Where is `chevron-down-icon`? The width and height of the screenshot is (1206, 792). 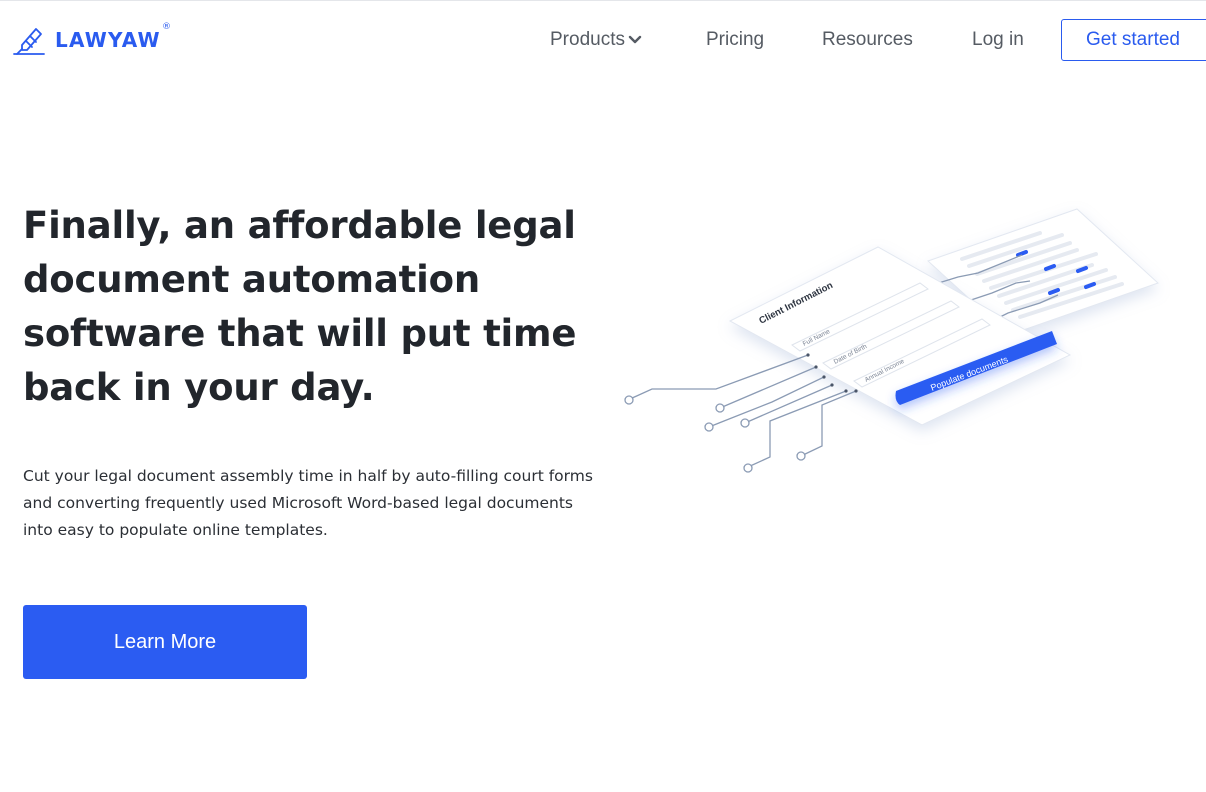 chevron-down-icon is located at coordinates (635, 39).